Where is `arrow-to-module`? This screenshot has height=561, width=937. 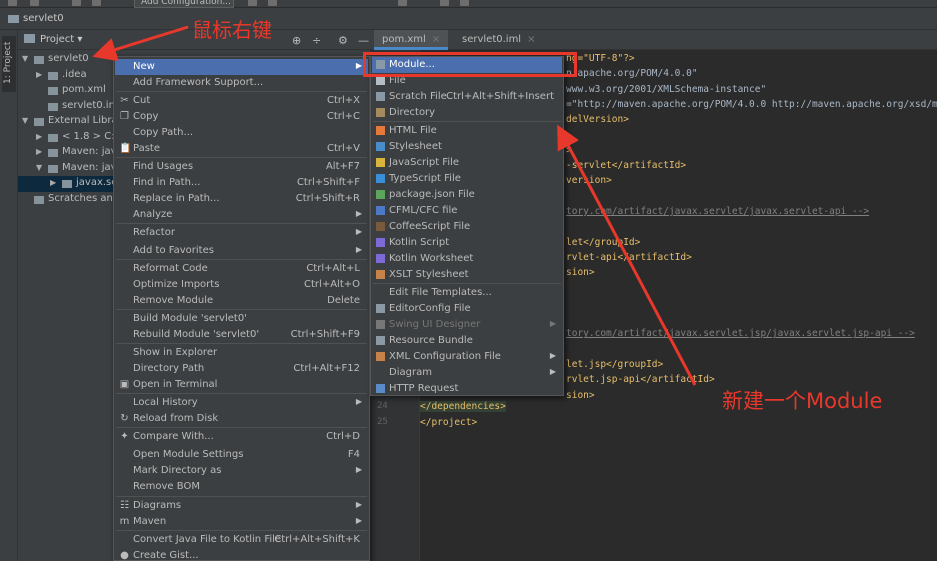
arrow-to-module is located at coordinates (627, 255).